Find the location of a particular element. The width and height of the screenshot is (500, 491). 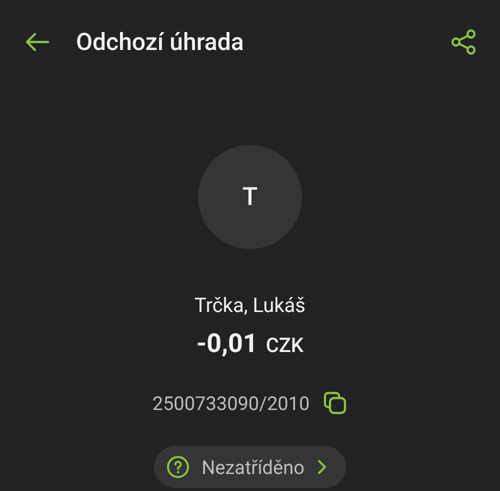

page-title: Odchozí úhrada is located at coordinates (160, 42).